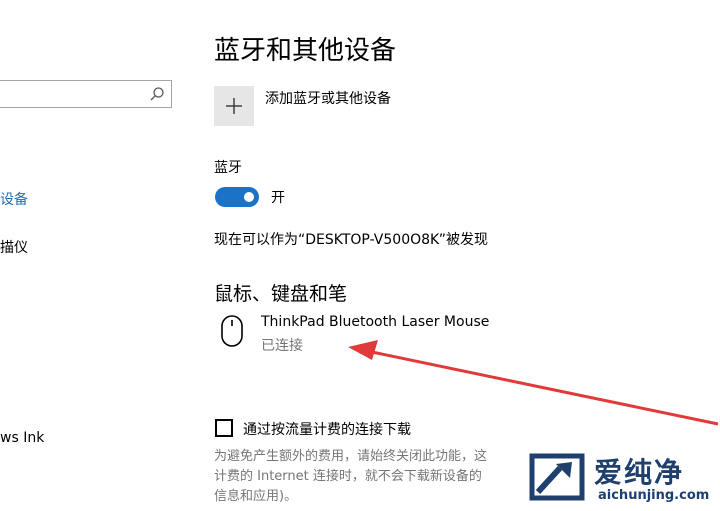 This screenshot has height=511, width=720. What do you see at coordinates (281, 294) in the screenshot?
I see `section-title: 鼠标、键盘和笔` at bounding box center [281, 294].